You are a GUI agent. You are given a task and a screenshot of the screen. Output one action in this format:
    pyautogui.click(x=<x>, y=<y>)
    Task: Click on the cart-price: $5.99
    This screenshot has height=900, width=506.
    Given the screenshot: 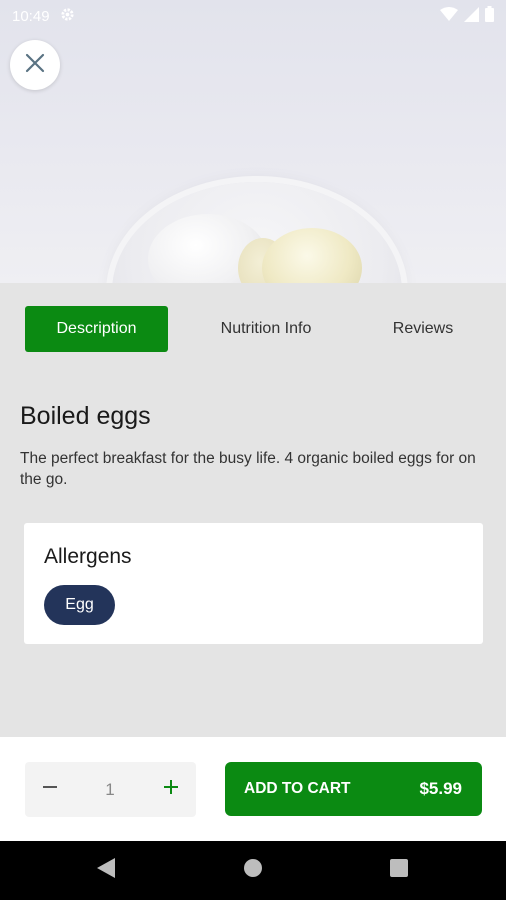 What is the action you would take?
    pyautogui.click(x=440, y=788)
    